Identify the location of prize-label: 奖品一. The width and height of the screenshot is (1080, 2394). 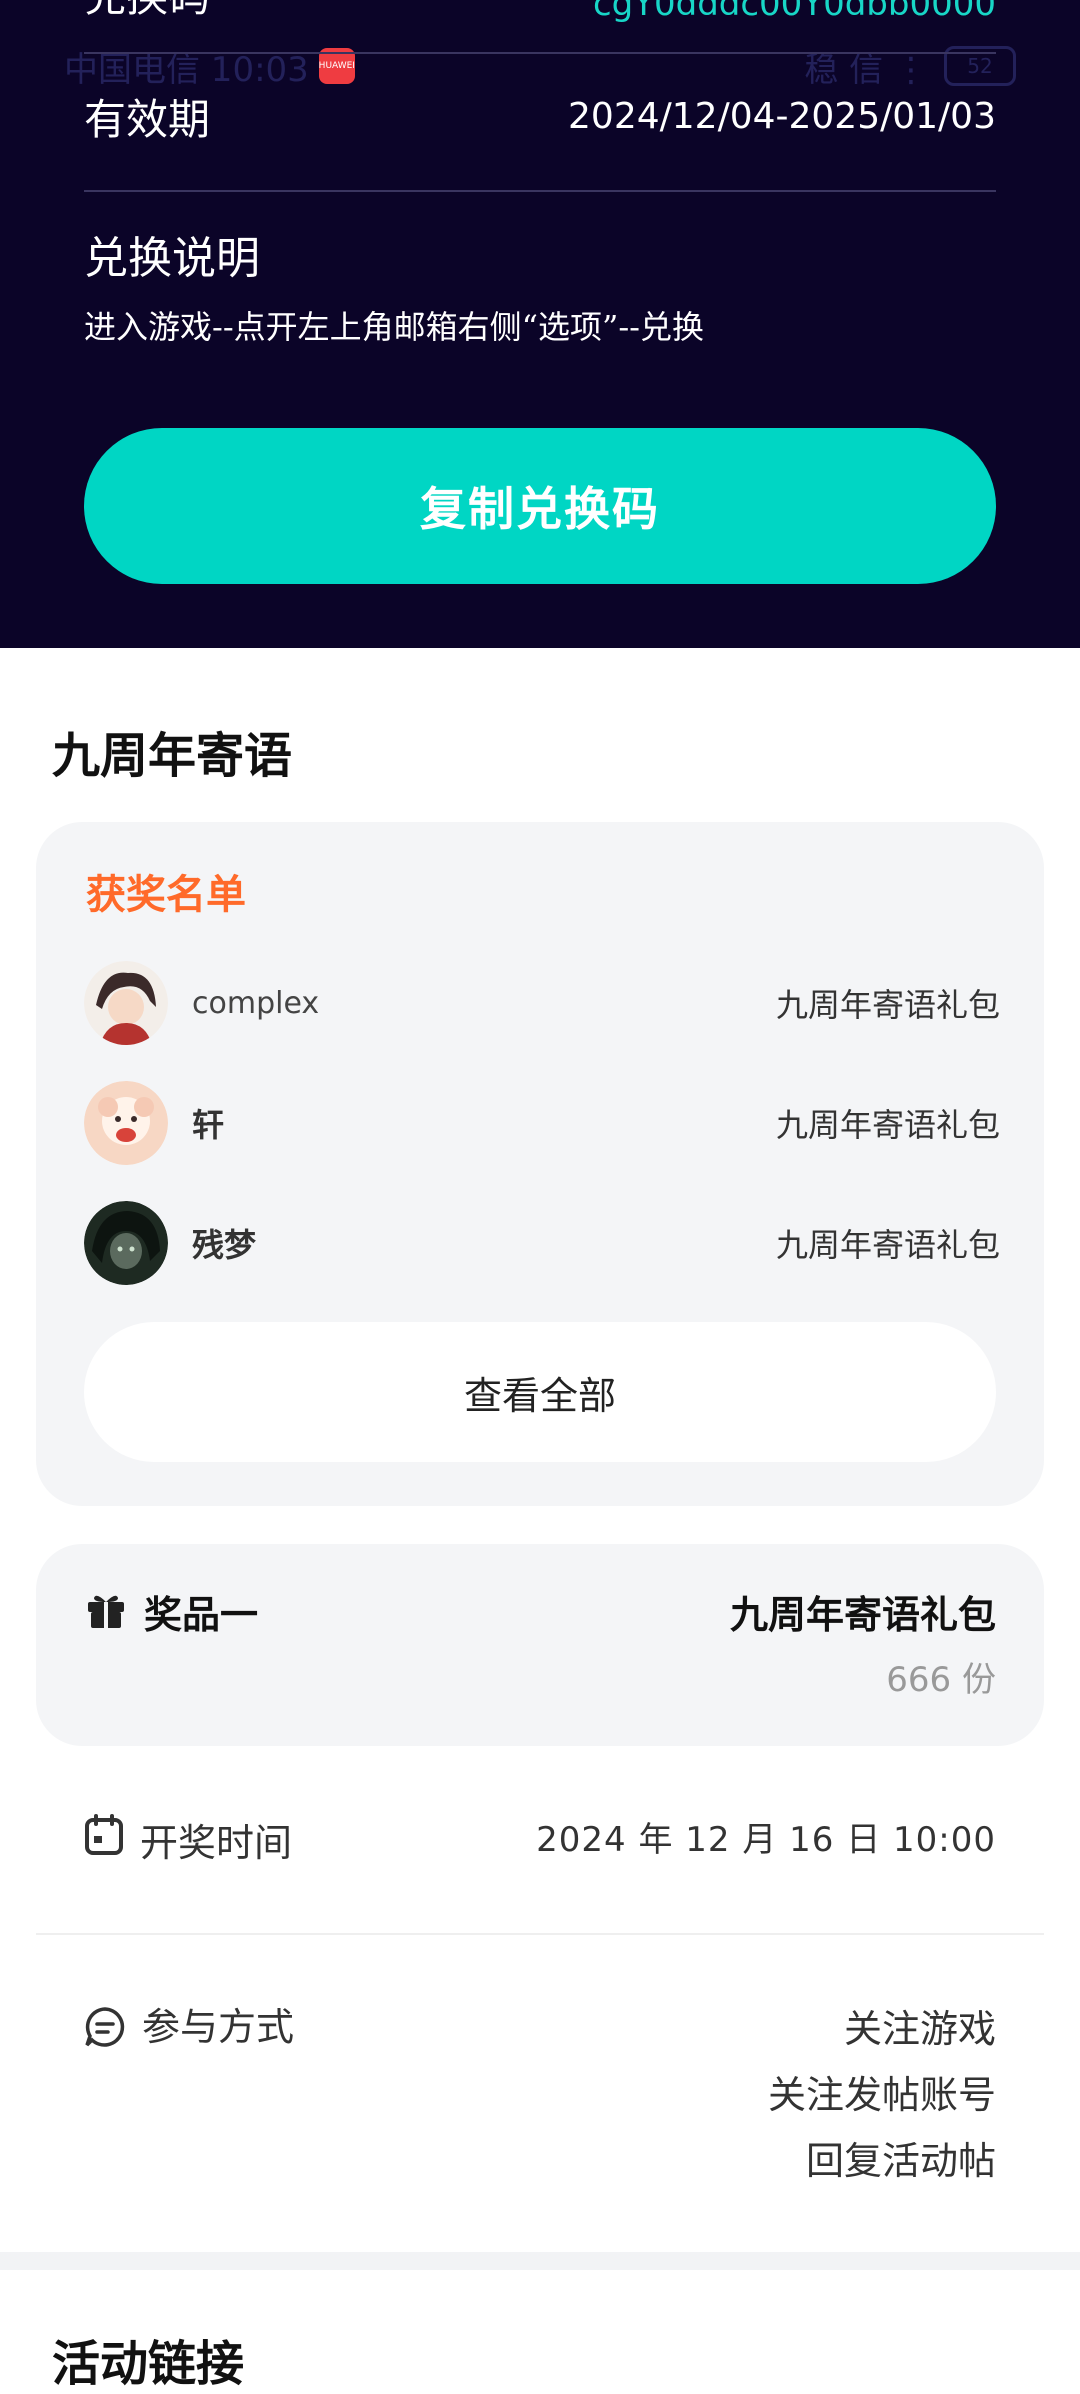
(201, 1614).